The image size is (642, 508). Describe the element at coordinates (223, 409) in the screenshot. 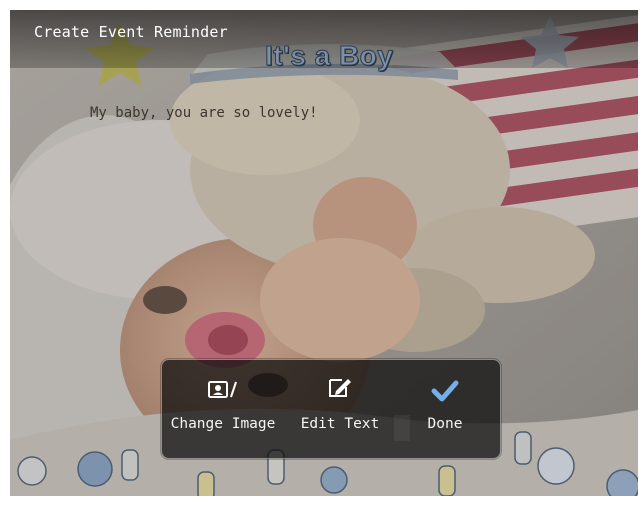

I see `change-image-button: Change Image` at that location.